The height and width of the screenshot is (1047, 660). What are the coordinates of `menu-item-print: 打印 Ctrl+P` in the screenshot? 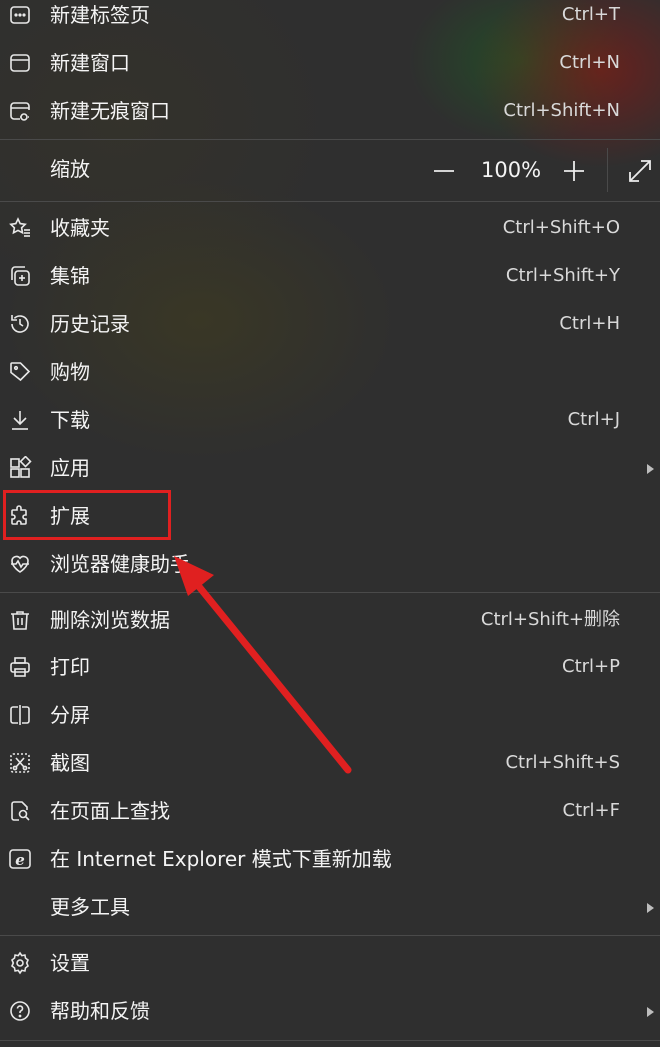 It's located at (330, 667).